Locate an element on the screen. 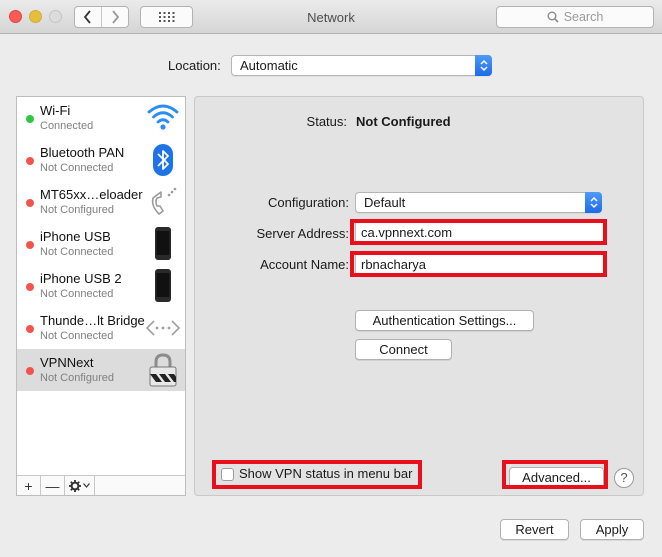  service-name: Wi-Fi is located at coordinates (55, 110).